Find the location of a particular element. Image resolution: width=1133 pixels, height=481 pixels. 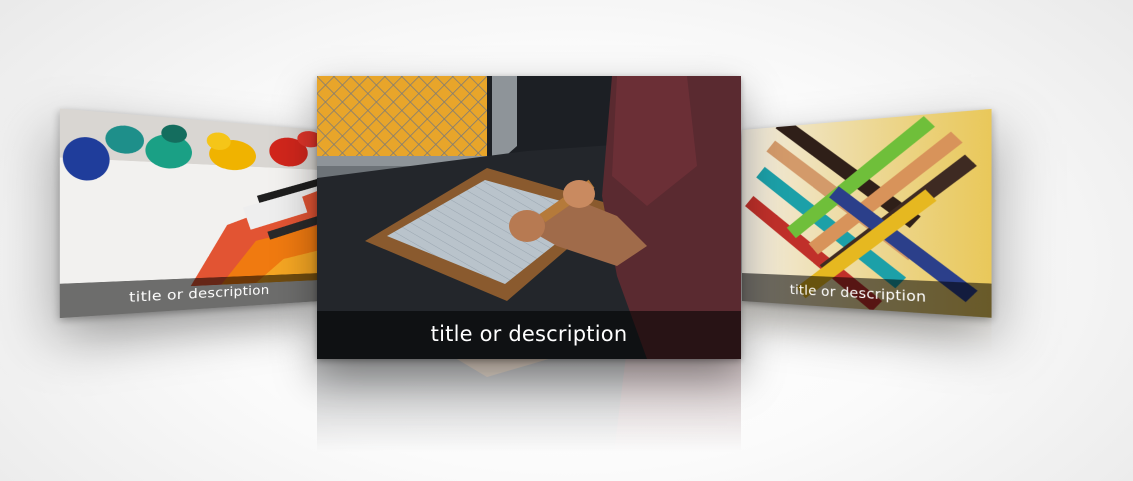

slide-reflection-center: title or description is located at coordinates (529, 414).